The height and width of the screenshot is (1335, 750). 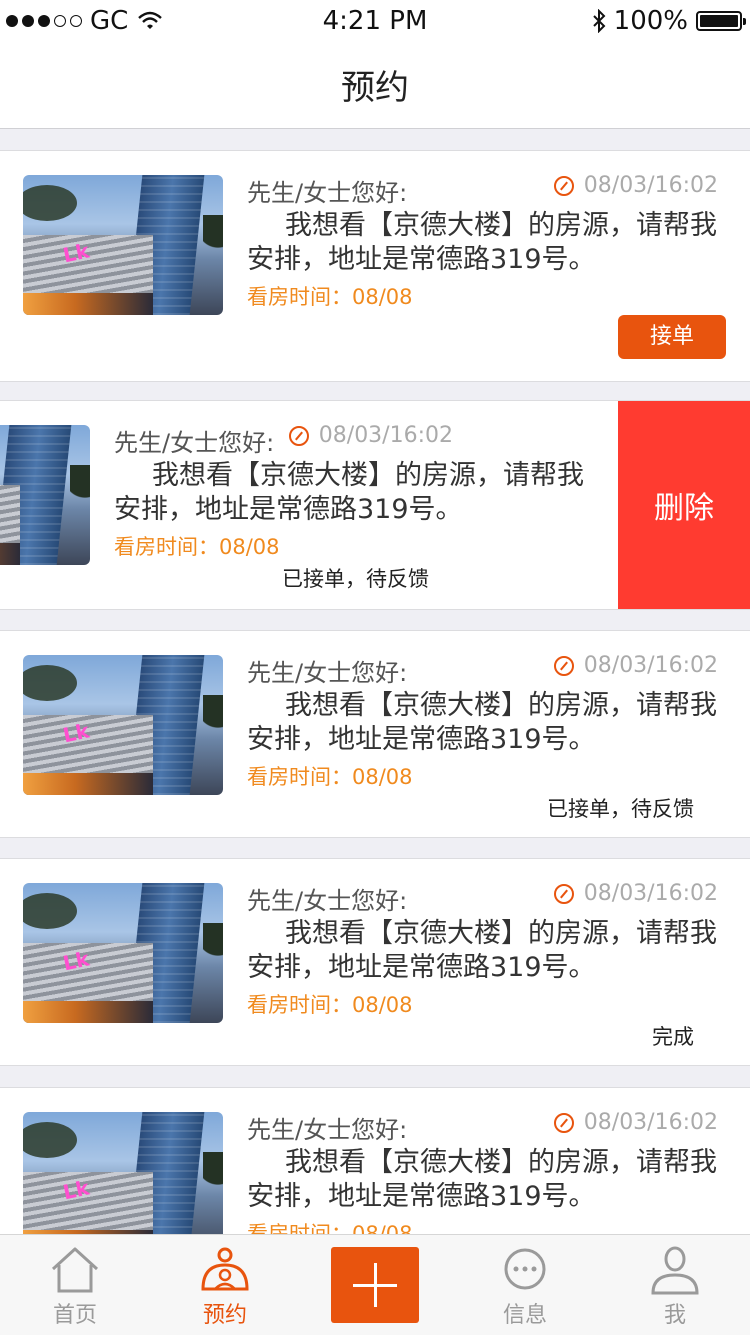 I want to click on tab-home: 首页, so click(x=75, y=1285).